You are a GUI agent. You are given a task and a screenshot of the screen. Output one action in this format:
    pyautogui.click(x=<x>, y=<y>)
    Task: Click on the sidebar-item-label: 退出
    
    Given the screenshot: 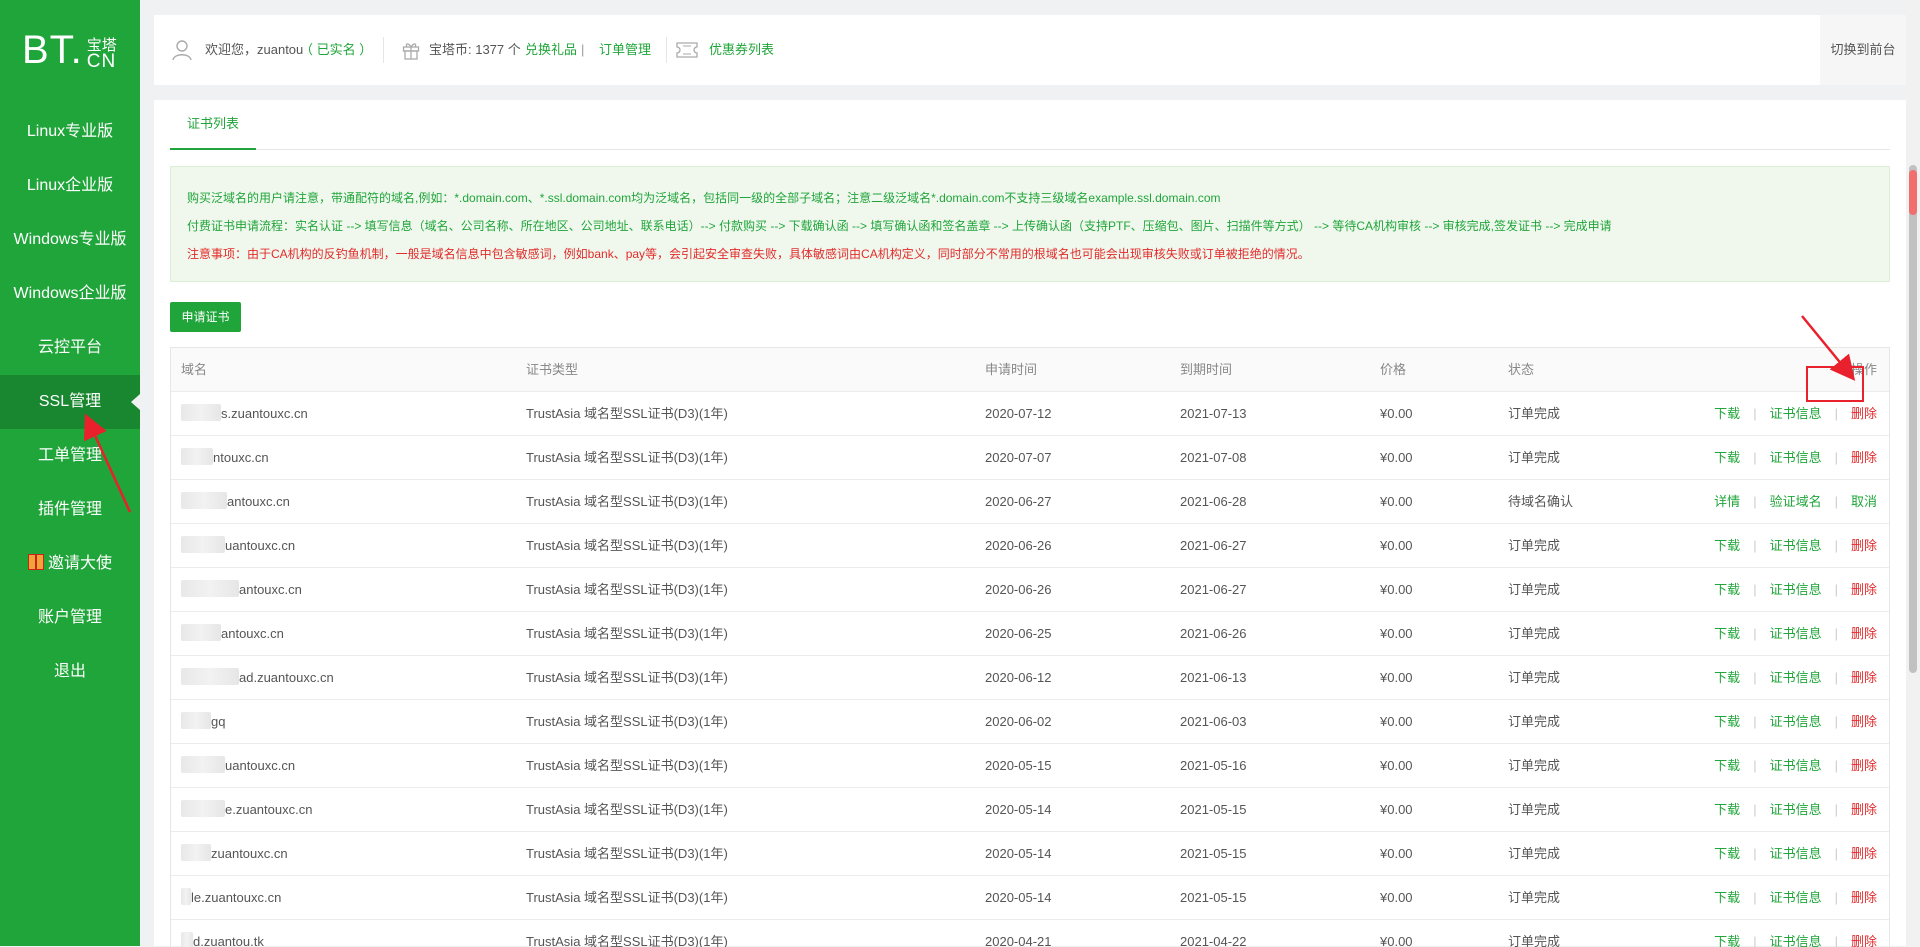 What is the action you would take?
    pyautogui.click(x=69, y=671)
    